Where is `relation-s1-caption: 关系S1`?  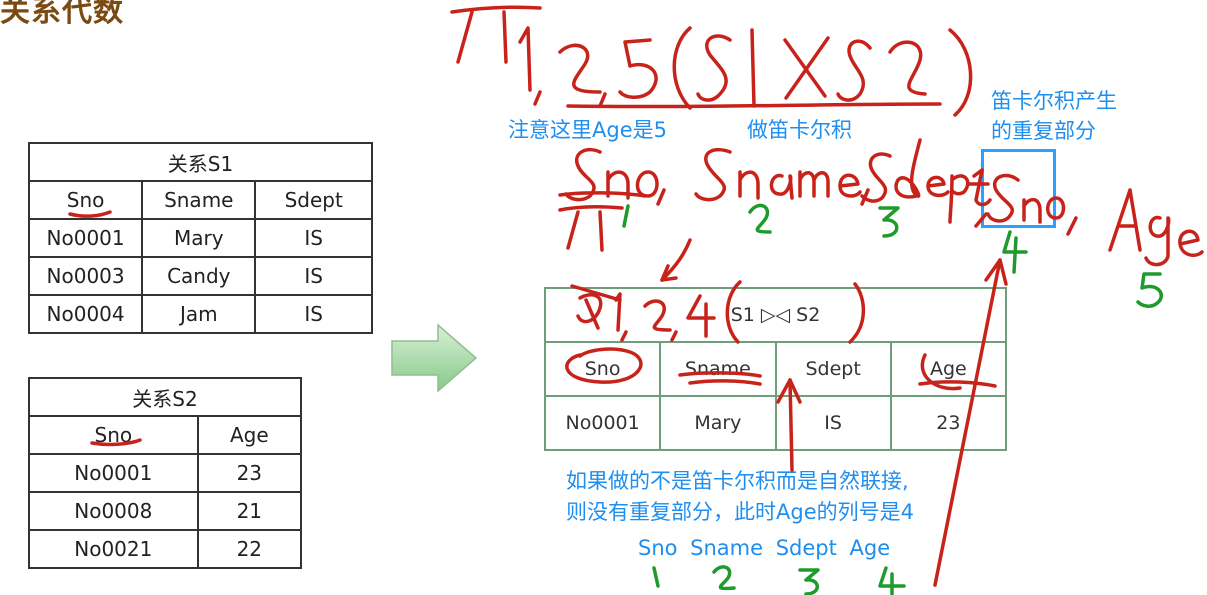
relation-s1-caption: 关系S1 is located at coordinates (200, 162).